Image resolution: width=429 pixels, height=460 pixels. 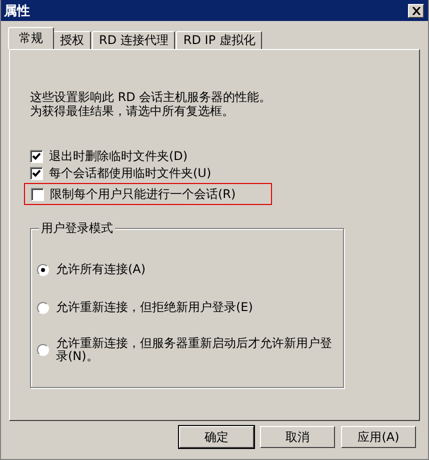 What do you see at coordinates (77, 228) in the screenshot?
I see `group-title: 用户登录模式` at bounding box center [77, 228].